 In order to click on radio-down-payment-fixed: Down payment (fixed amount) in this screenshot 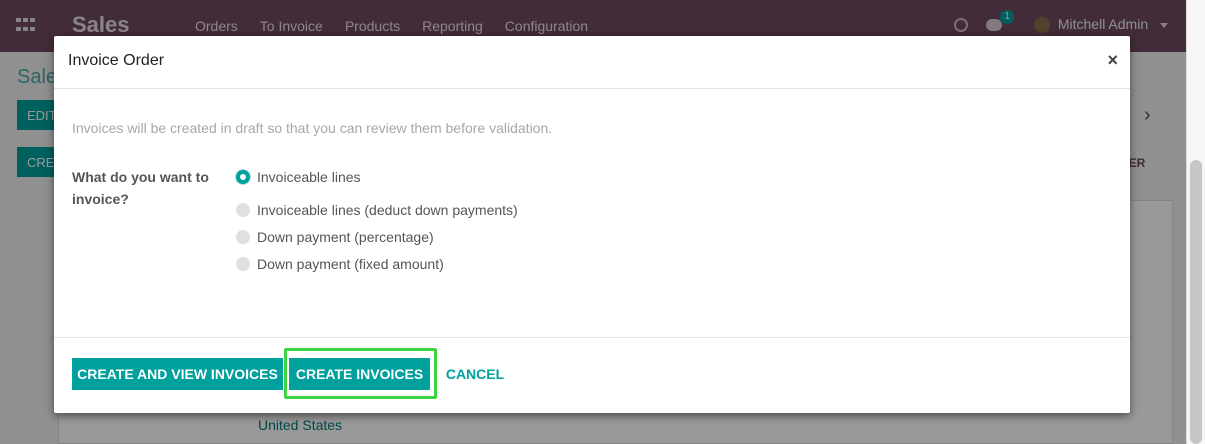, I will do `click(377, 263)`.